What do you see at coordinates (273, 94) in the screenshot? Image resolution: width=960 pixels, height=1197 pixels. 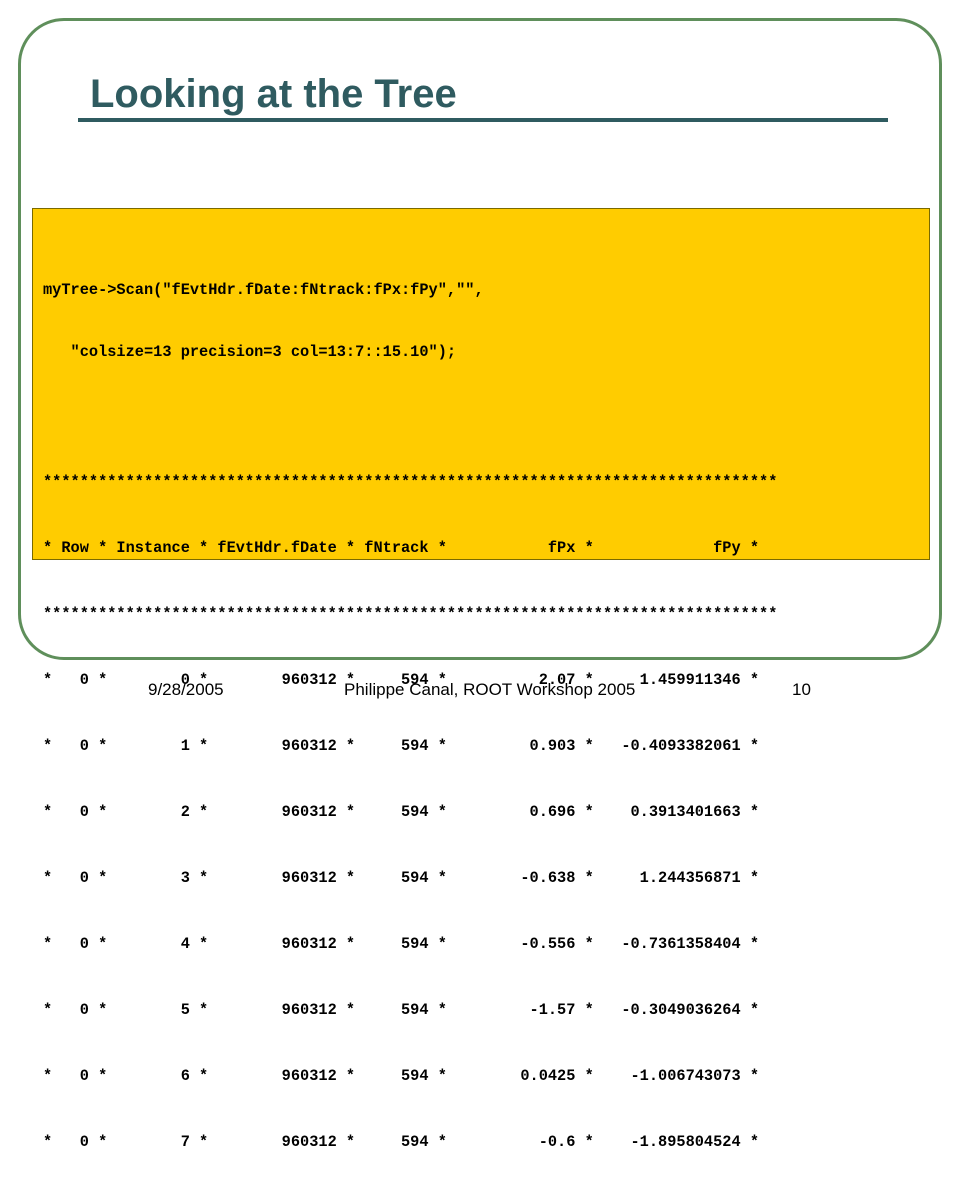 I see `slide-title: Looking at the Tree` at bounding box center [273, 94].